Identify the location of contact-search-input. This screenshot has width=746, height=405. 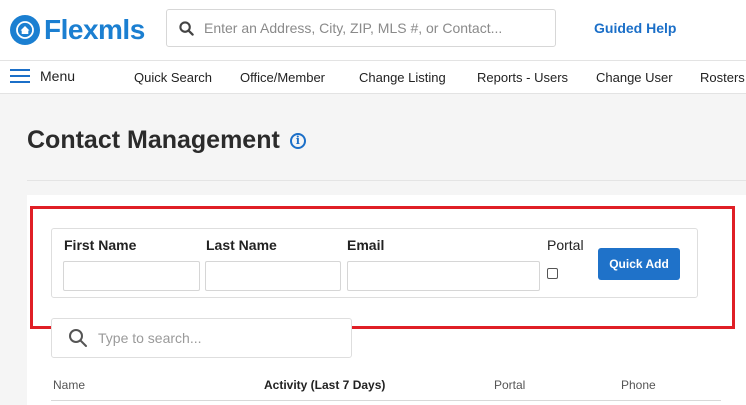
(213, 338).